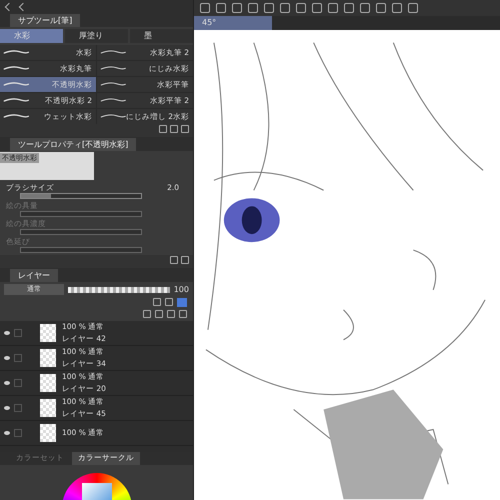 This screenshot has width=500, height=500. Describe the element at coordinates (81, 196) in the screenshot. I see `property-slider` at that location.